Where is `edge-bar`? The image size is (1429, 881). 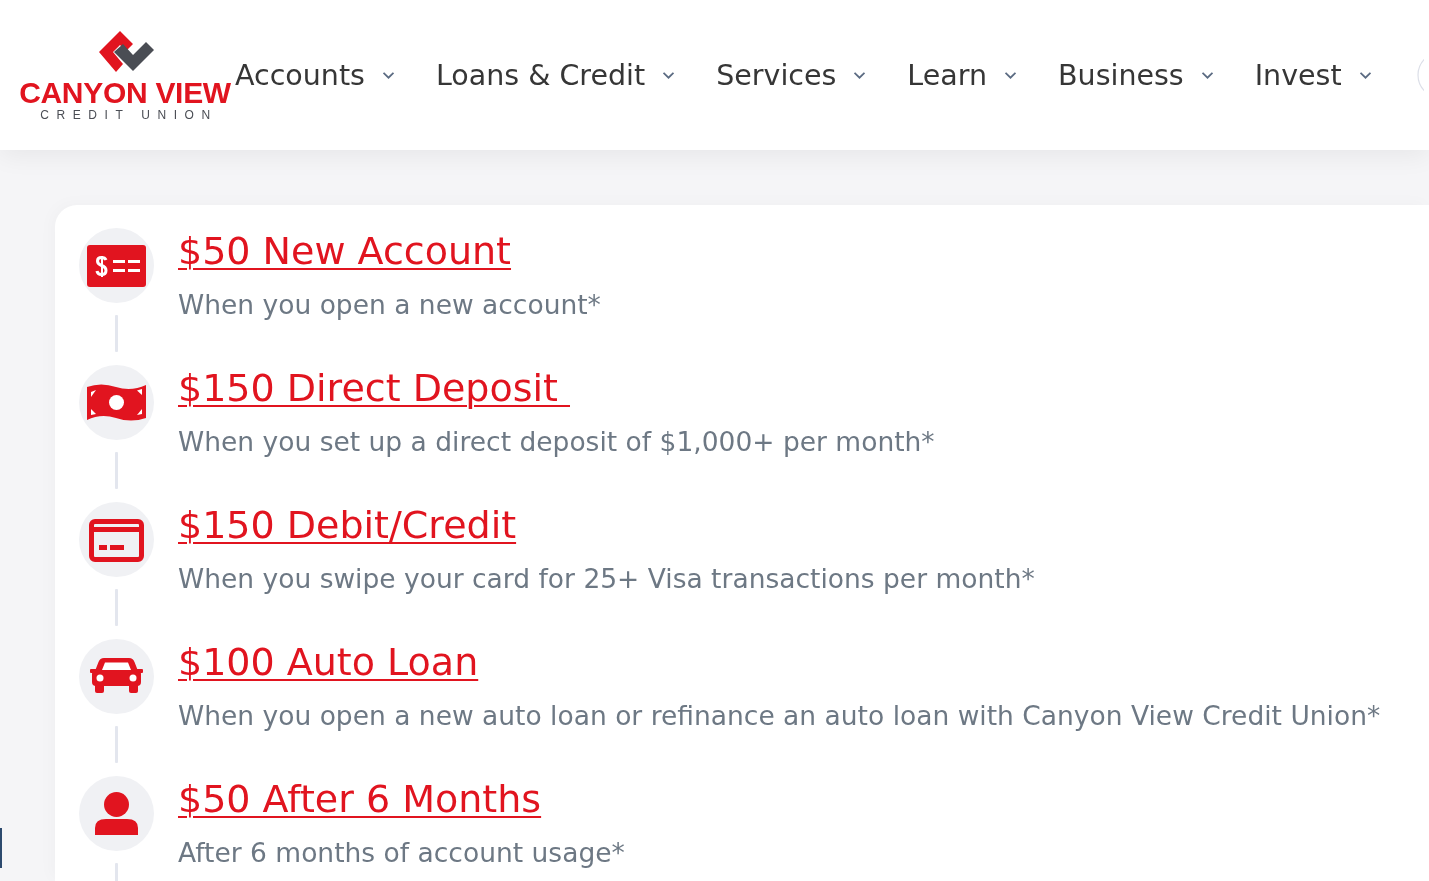
edge-bar is located at coordinates (1, 848).